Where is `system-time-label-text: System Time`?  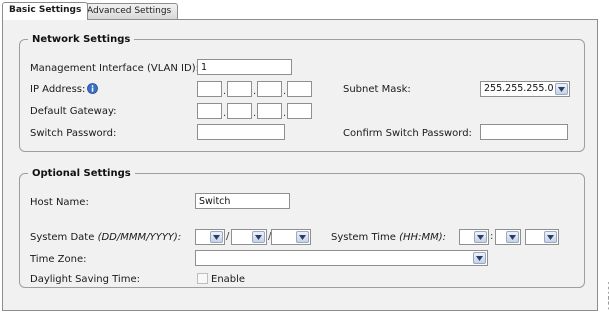 system-time-label-text: System Time is located at coordinates (363, 237).